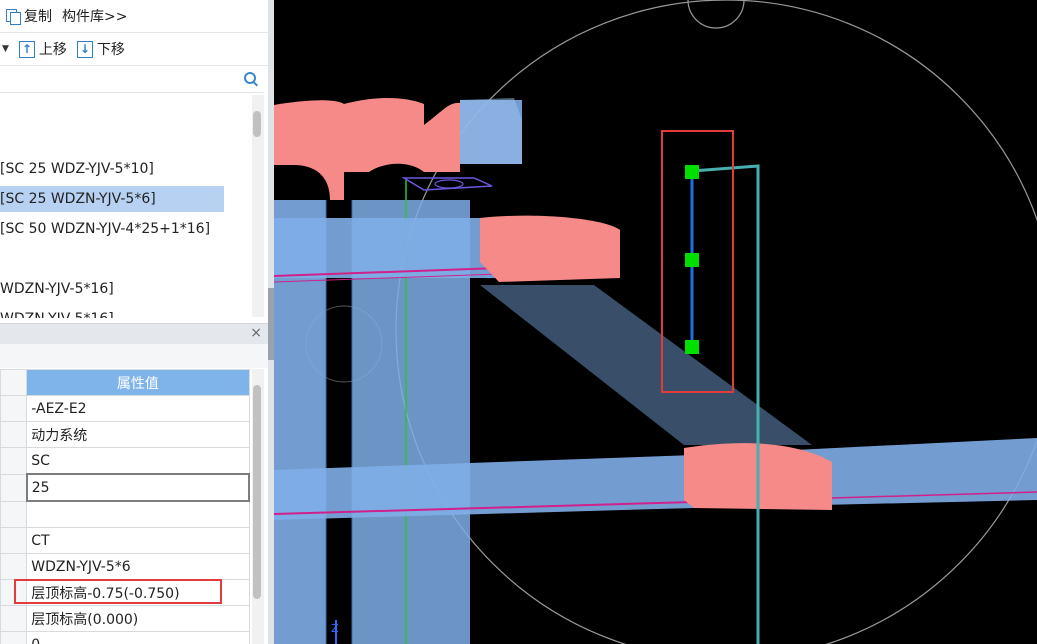 The height and width of the screenshot is (644, 1037). What do you see at coordinates (14, 382) in the screenshot?
I see `property-name-header` at bounding box center [14, 382].